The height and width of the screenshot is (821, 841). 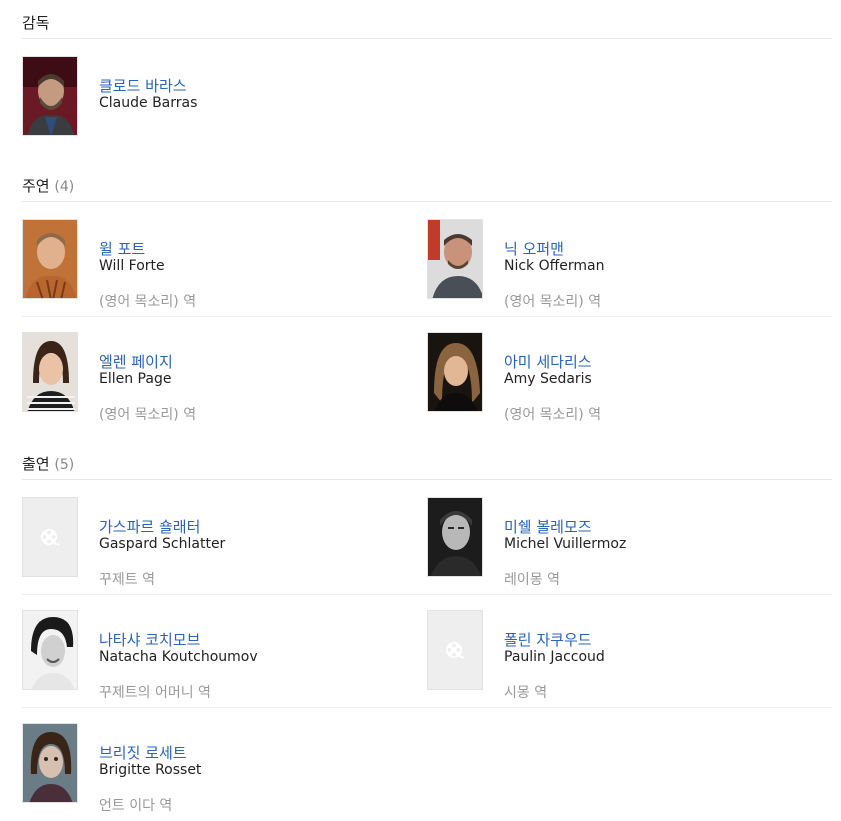 What do you see at coordinates (534, 248) in the screenshot?
I see `person-name-link: 닉 오퍼맨` at bounding box center [534, 248].